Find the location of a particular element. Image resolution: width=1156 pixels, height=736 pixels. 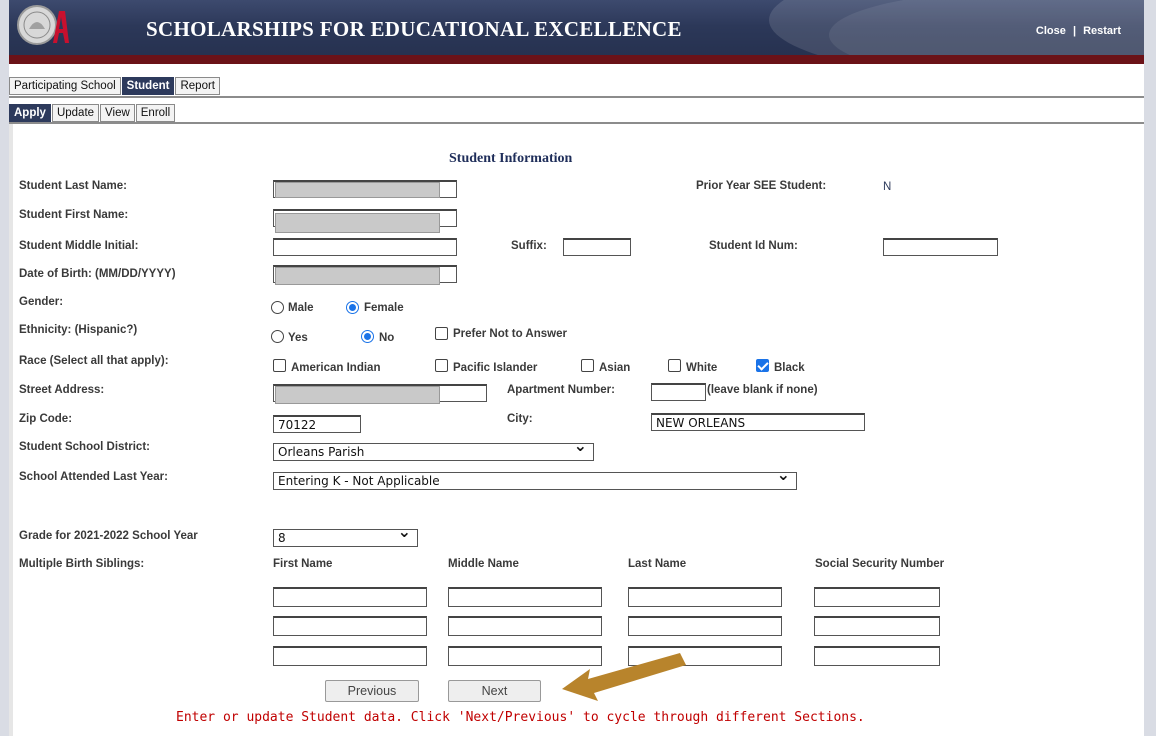

suffix-input is located at coordinates (597, 247).